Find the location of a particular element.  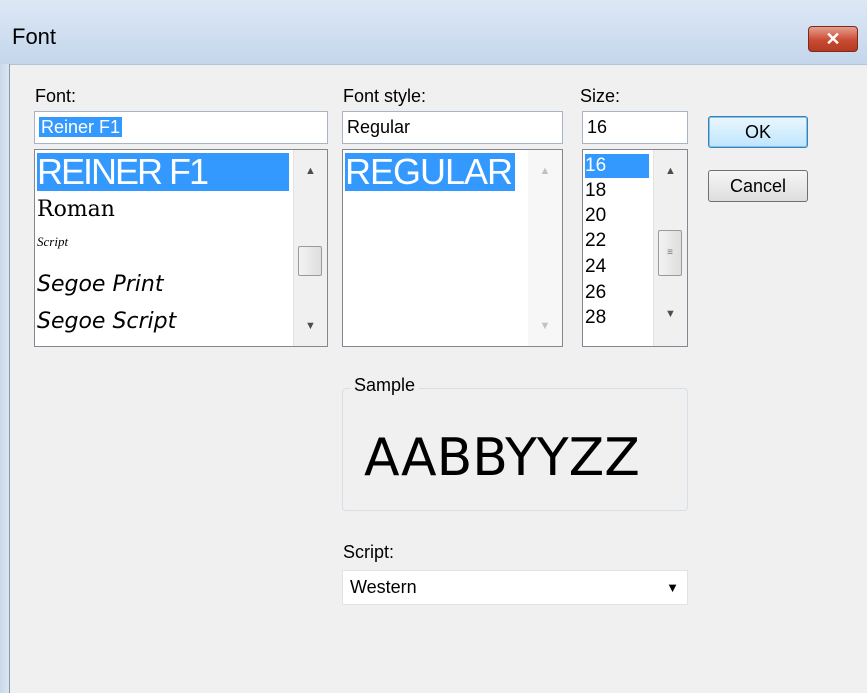

size-list-item-22: 22 is located at coordinates (595, 241).